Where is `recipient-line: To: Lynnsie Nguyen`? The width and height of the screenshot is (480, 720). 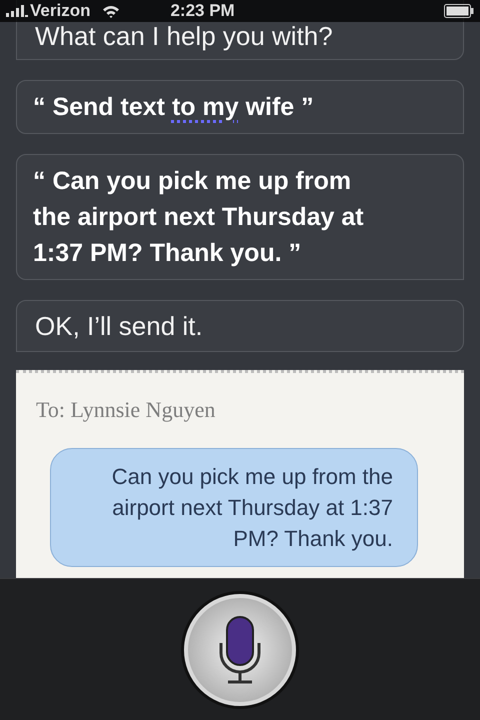
recipient-line: To: Lynnsie Nguyen is located at coordinates (126, 410).